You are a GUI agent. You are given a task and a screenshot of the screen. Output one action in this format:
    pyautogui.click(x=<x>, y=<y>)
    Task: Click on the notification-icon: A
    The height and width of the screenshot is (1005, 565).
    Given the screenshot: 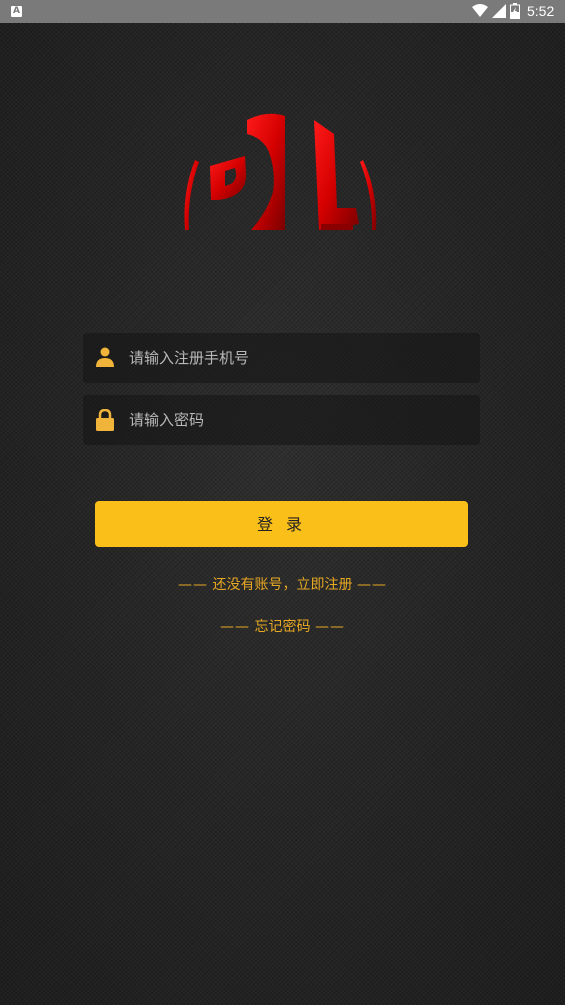 What is the action you would take?
    pyautogui.click(x=16, y=11)
    